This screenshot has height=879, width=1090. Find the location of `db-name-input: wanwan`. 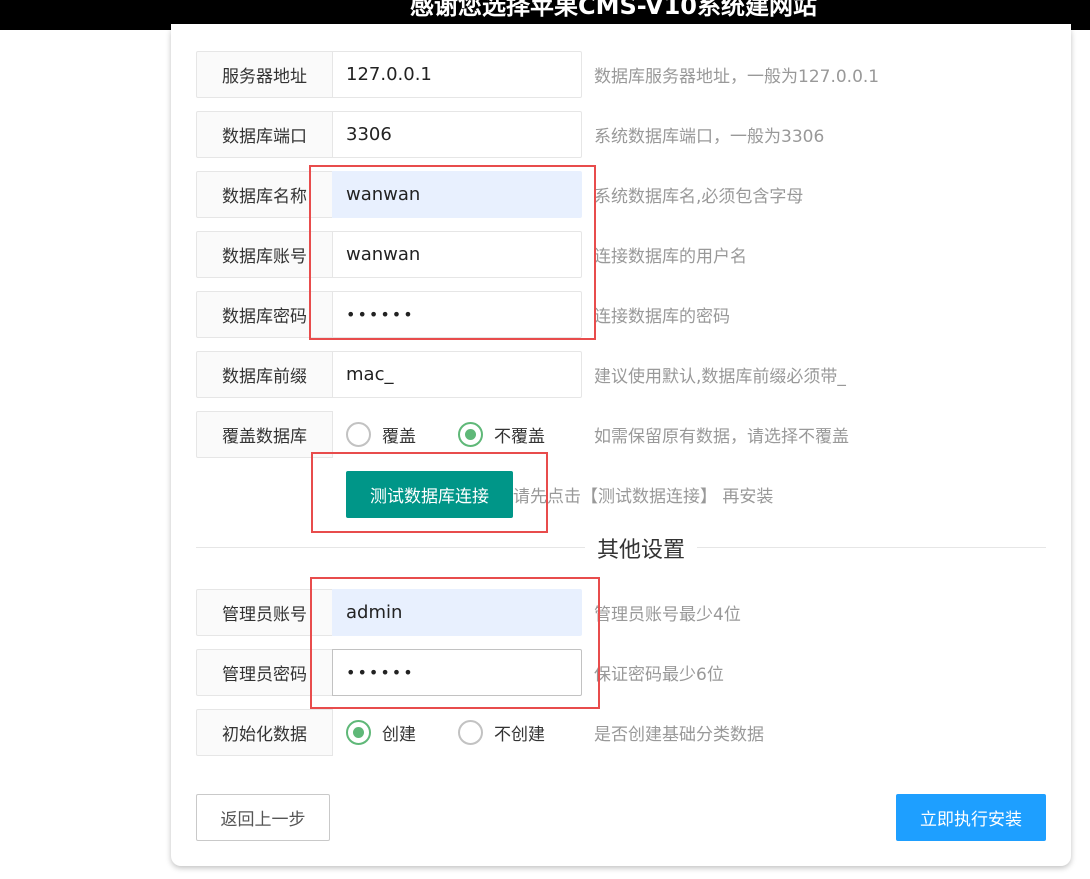

db-name-input: wanwan is located at coordinates (457, 194).